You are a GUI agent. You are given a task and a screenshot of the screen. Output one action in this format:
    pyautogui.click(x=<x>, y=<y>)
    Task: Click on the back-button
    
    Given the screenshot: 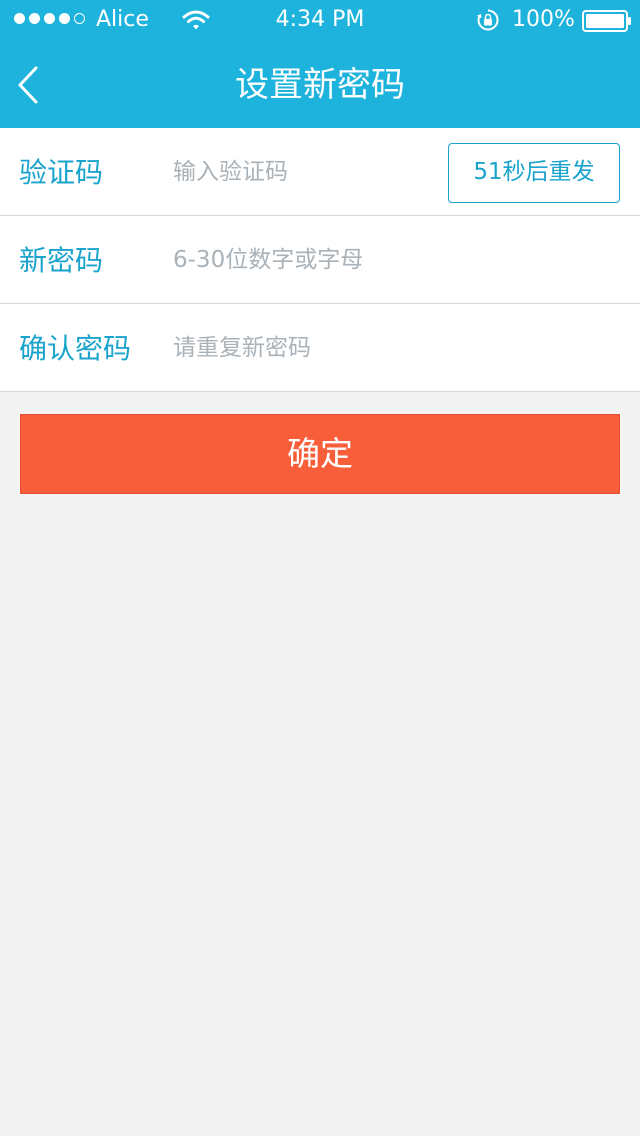 What is the action you would take?
    pyautogui.click(x=30, y=85)
    